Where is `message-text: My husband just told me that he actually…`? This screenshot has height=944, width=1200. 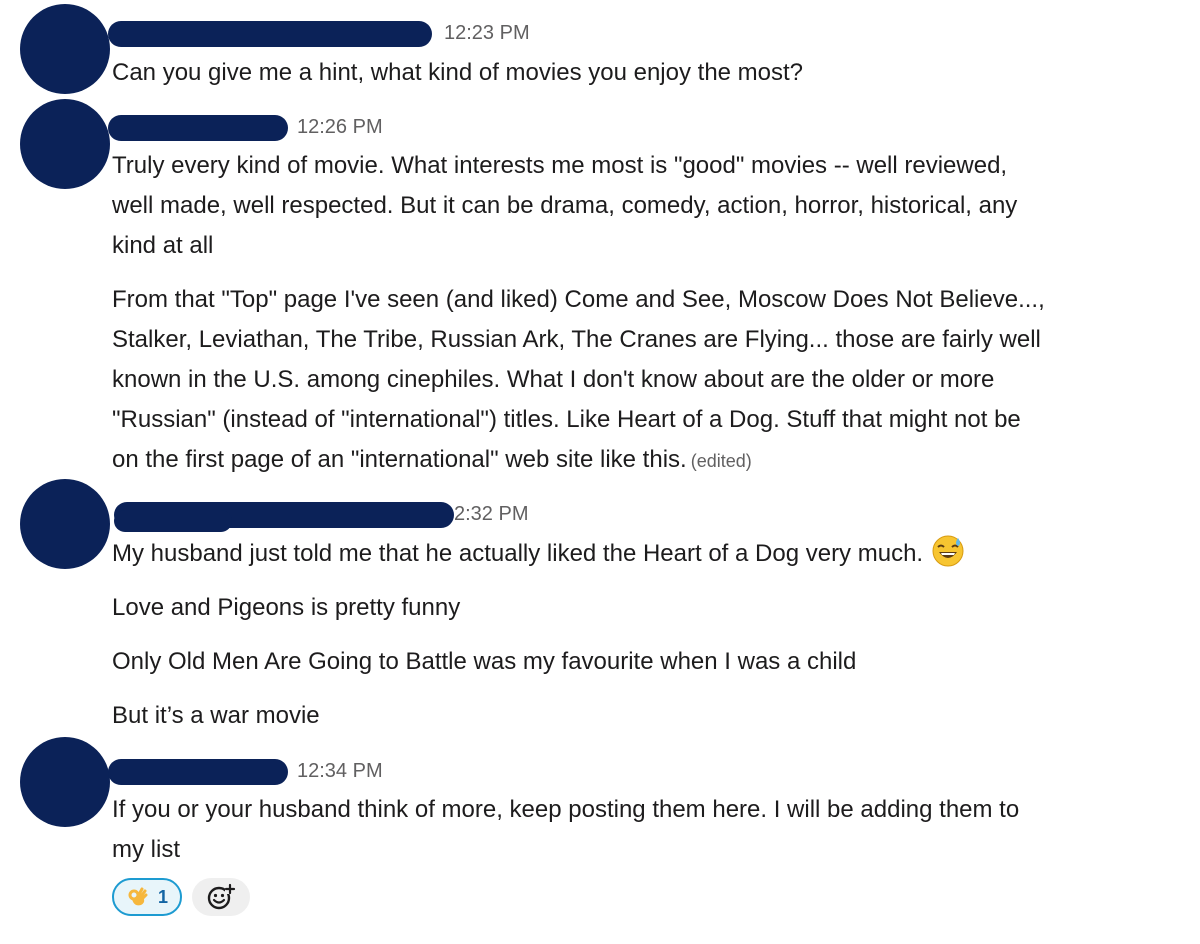 message-text: My husband just told me that he actually… is located at coordinates (518, 553).